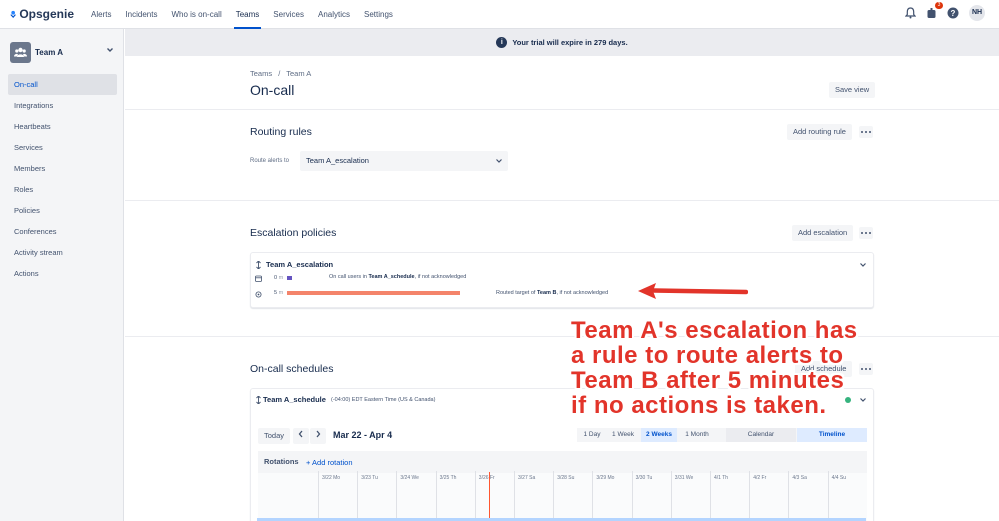 This screenshot has width=999, height=521. What do you see at coordinates (294, 399) in the screenshot?
I see `schedule-name: Team A_schedule` at bounding box center [294, 399].